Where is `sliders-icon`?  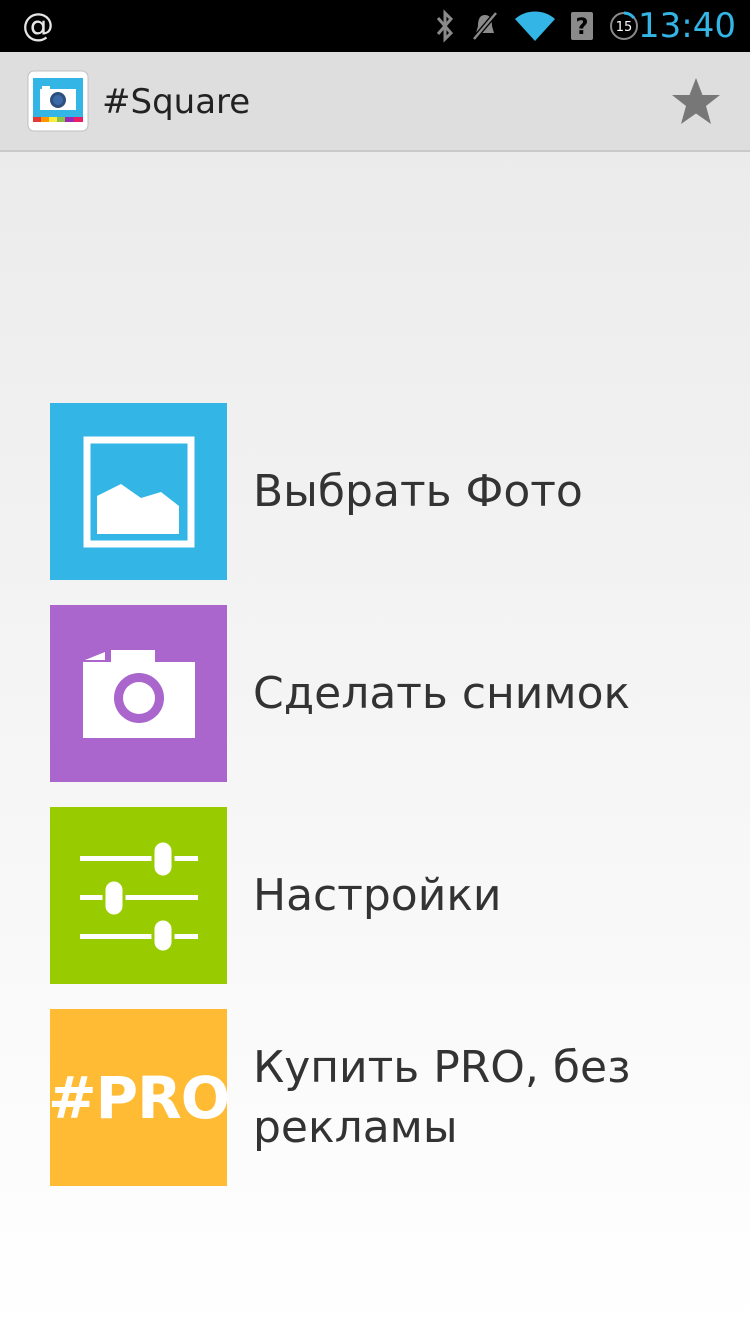
sliders-icon is located at coordinates (138, 895).